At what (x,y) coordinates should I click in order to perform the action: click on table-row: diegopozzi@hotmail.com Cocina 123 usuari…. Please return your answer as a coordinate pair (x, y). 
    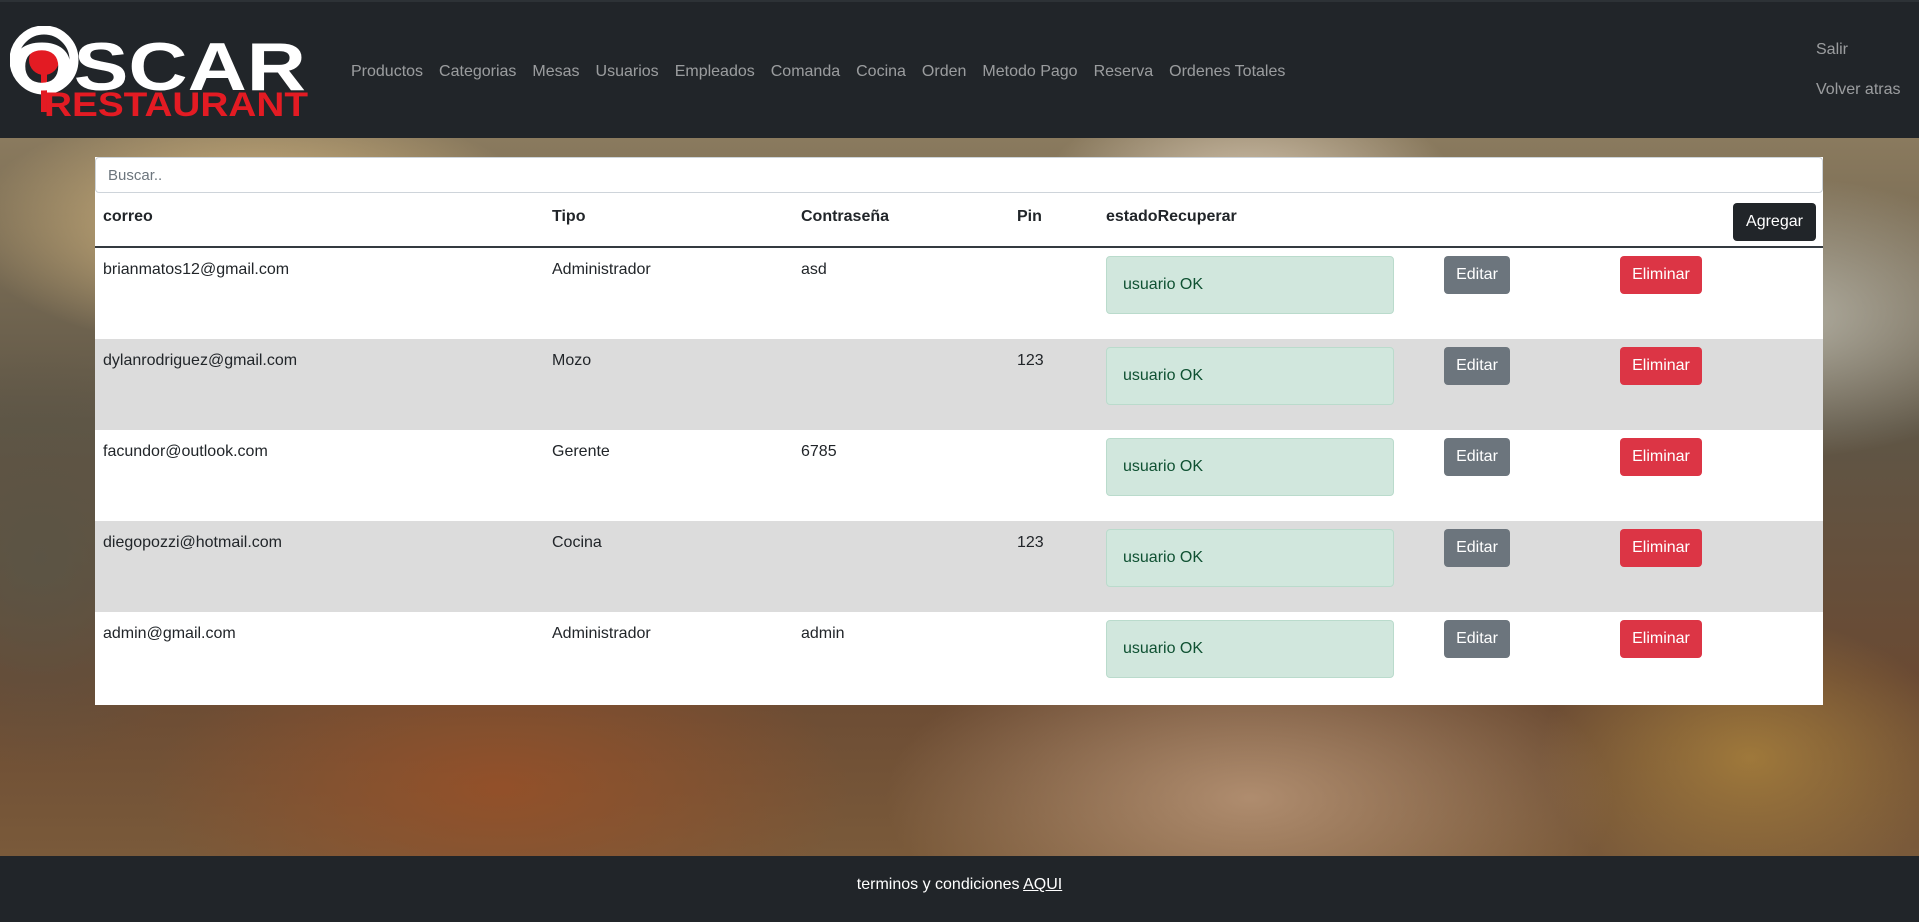
    Looking at the image, I should click on (959, 566).